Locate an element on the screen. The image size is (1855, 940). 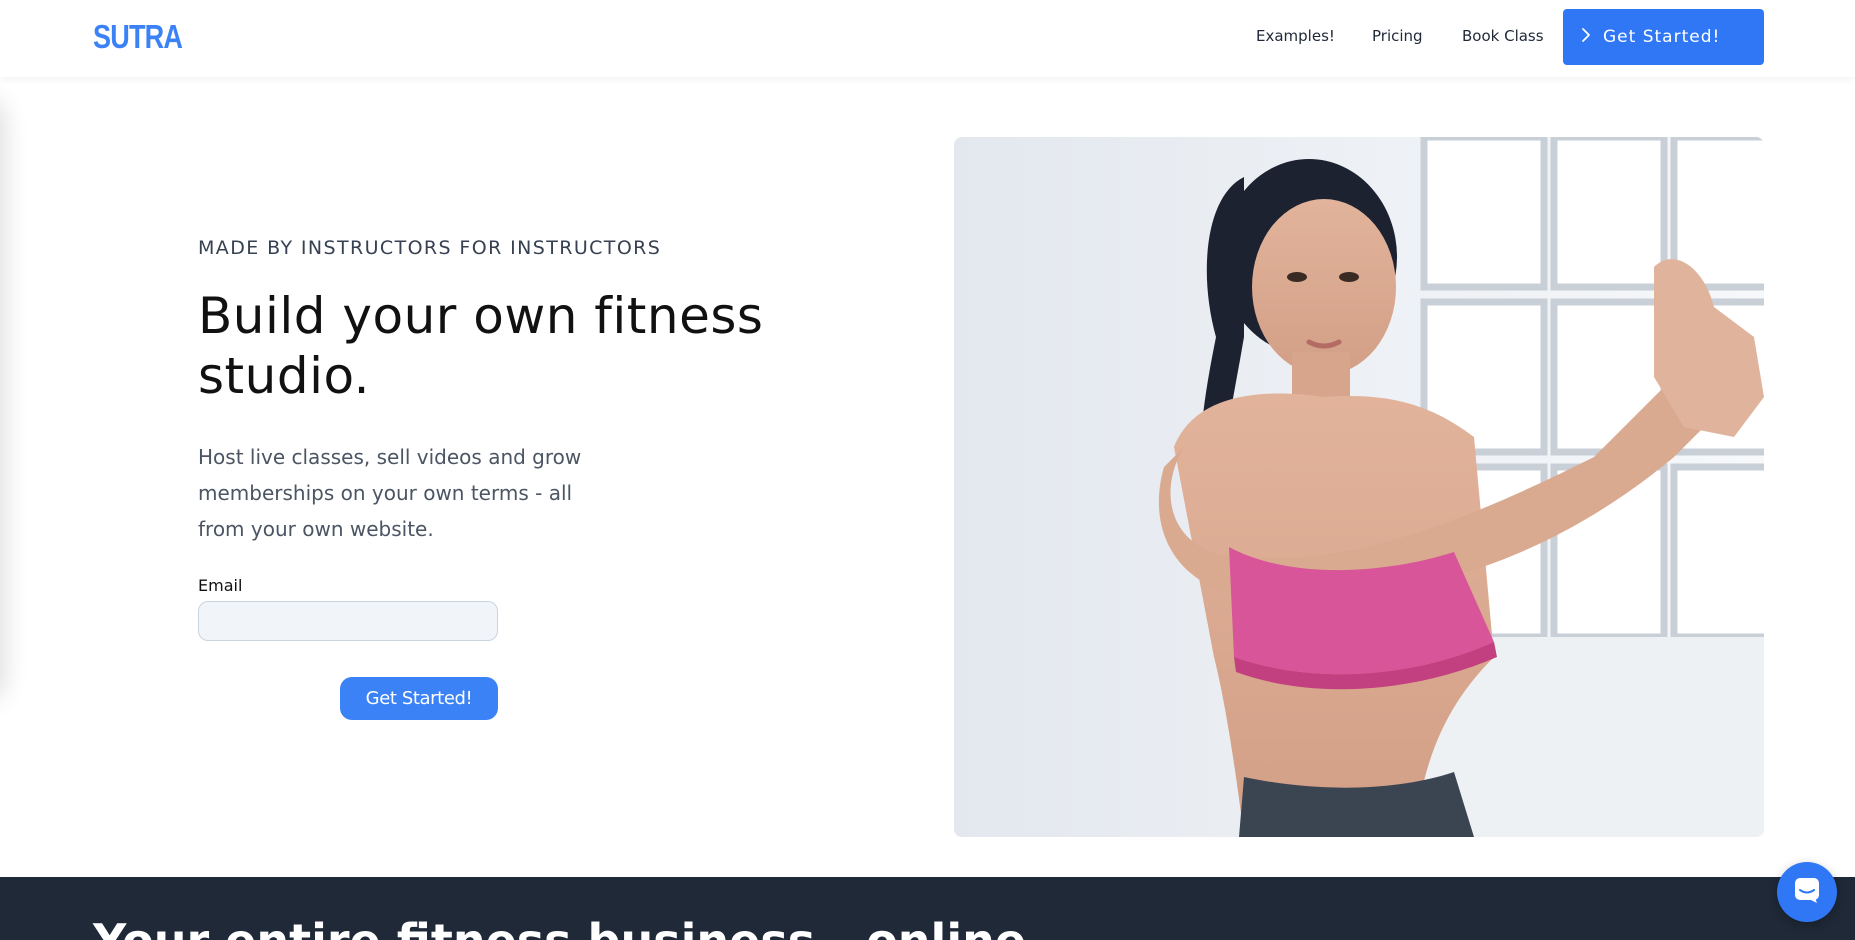
features-section: Your entire fitness business - online is located at coordinates (927, 908).